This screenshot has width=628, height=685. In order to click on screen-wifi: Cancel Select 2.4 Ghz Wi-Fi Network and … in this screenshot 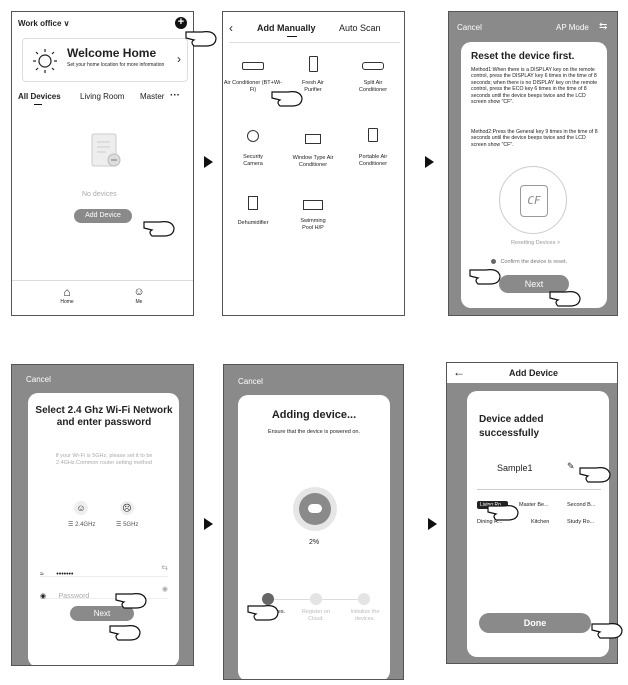, I will do `click(102, 515)`.